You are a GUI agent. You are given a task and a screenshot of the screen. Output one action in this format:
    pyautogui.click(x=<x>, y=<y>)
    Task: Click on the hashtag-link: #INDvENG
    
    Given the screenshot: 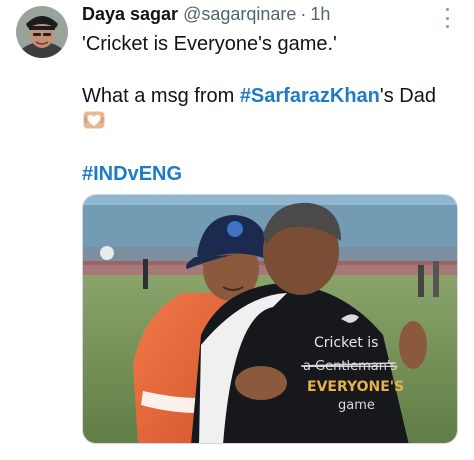 What is the action you would take?
    pyautogui.click(x=132, y=174)
    